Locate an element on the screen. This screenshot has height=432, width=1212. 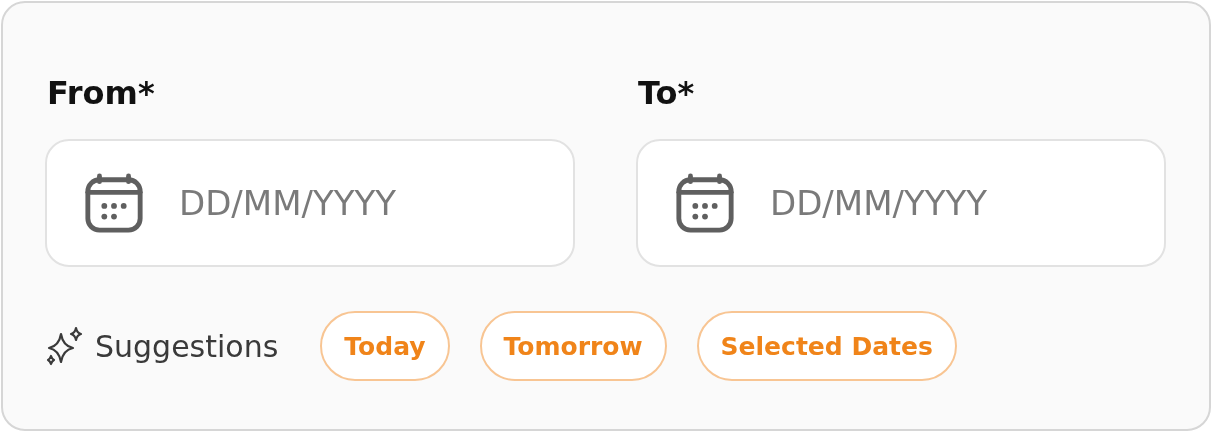
suggestion-chip: Today is located at coordinates (385, 346).